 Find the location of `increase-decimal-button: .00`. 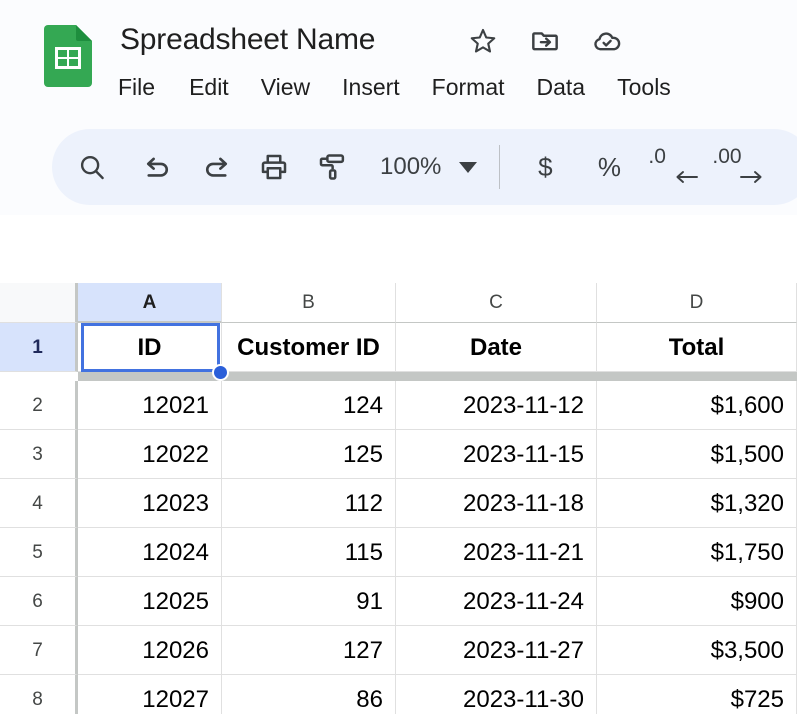

increase-decimal-button: .00 is located at coordinates (739, 167).